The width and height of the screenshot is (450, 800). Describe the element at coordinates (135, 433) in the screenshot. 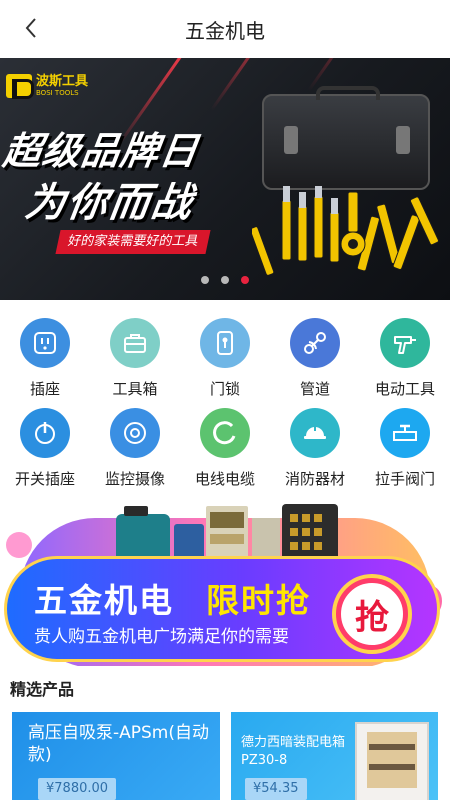

I see `camera-icon` at that location.